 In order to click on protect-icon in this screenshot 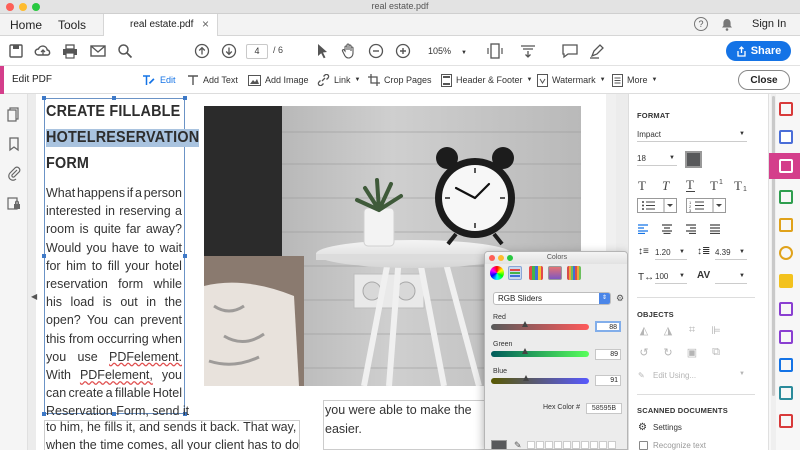, I will do `click(786, 365)`.